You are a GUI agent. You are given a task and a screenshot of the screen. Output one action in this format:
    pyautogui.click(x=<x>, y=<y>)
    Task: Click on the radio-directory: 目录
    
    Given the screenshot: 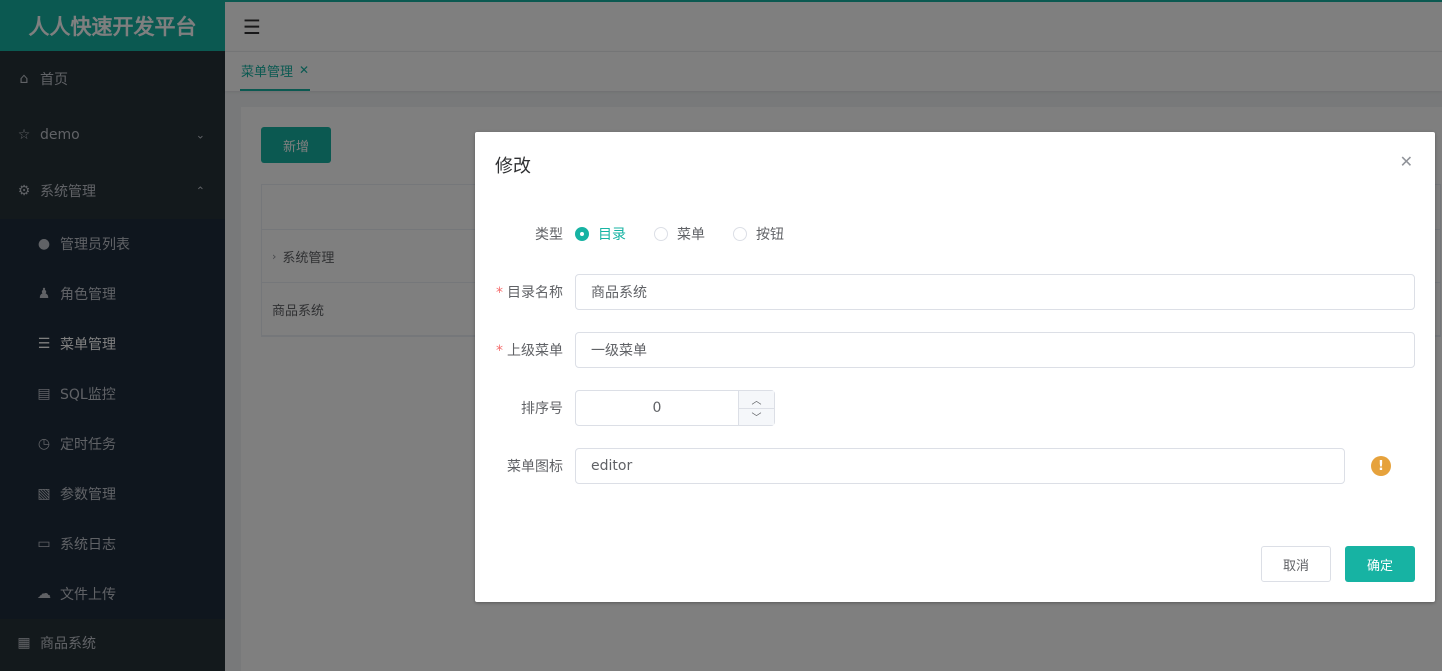 What is the action you would take?
    pyautogui.click(x=600, y=234)
    